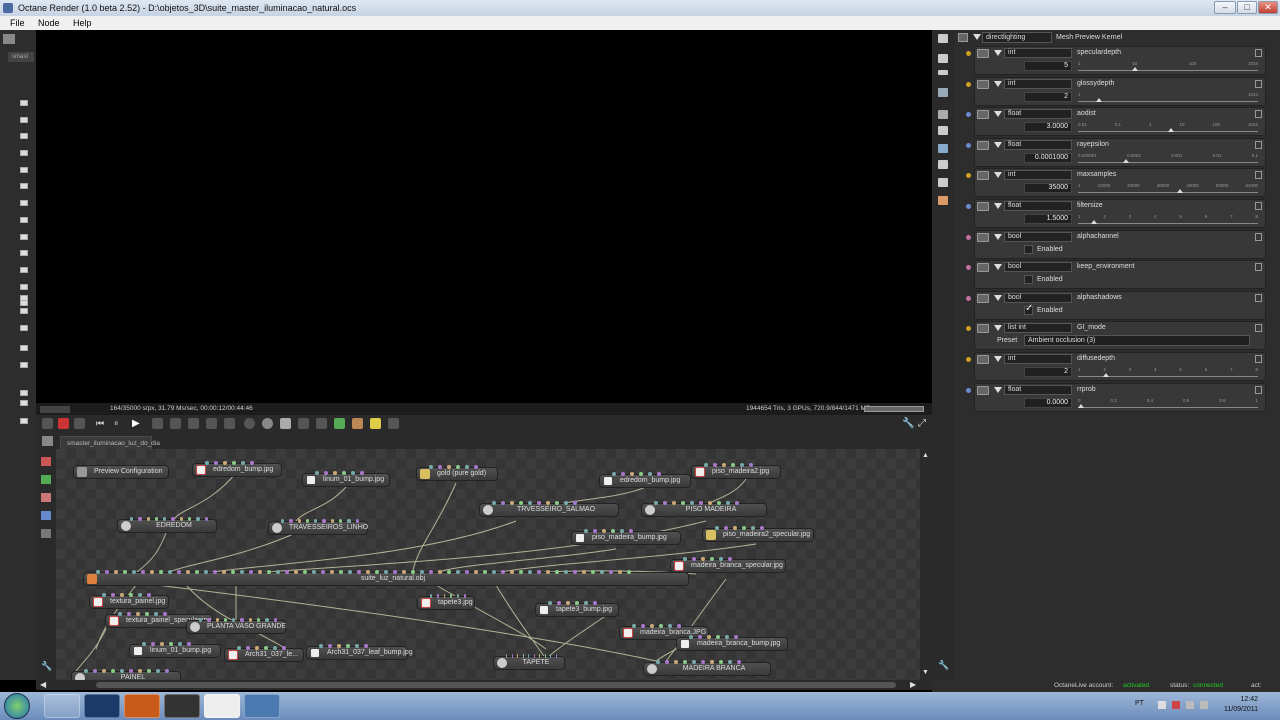  What do you see at coordinates (229, 423) in the screenshot?
I see `material-picker-icon` at bounding box center [229, 423].